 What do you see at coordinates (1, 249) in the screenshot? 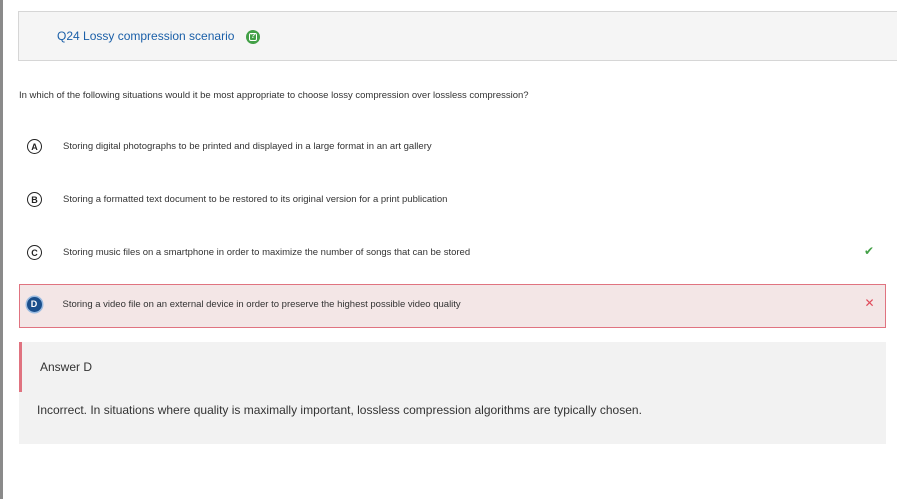
I see `left-border` at bounding box center [1, 249].